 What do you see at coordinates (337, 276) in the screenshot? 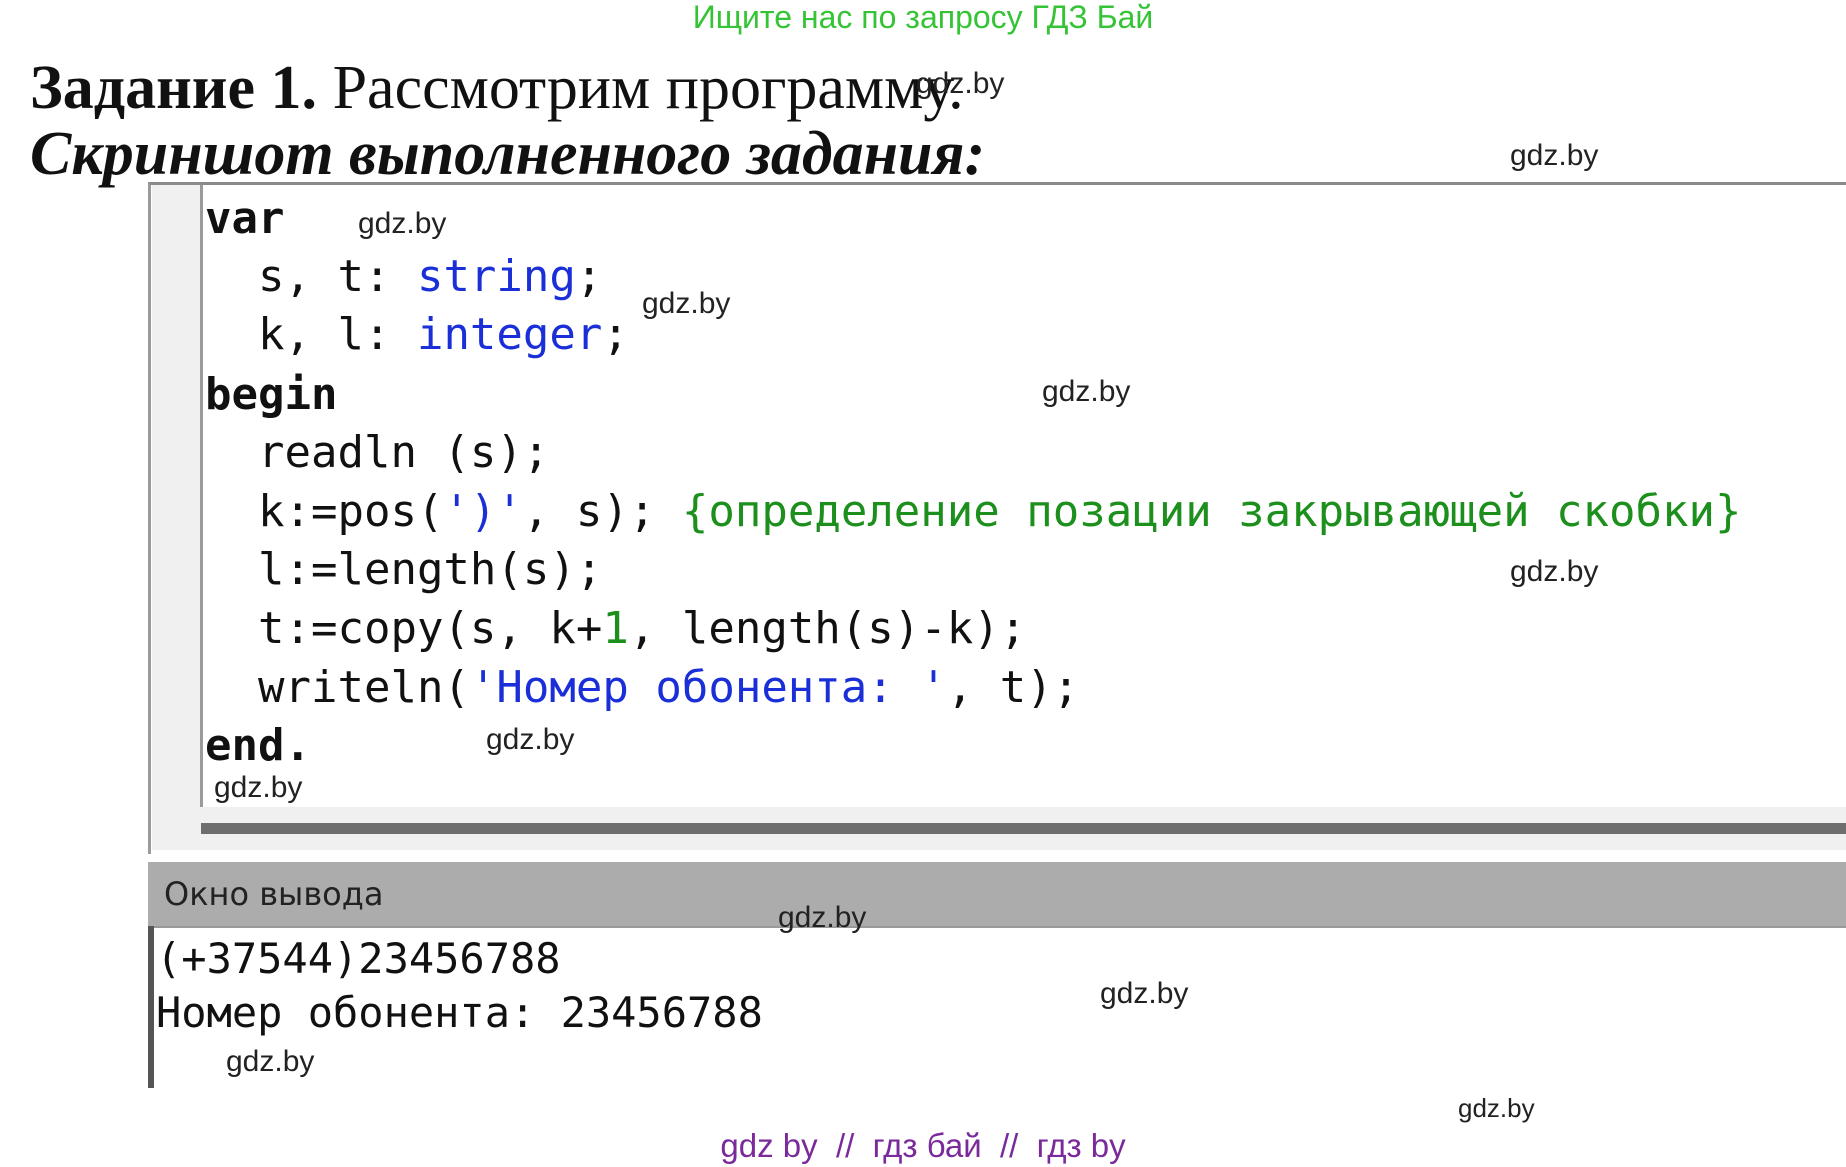
I see `var-names: s, t:` at bounding box center [337, 276].